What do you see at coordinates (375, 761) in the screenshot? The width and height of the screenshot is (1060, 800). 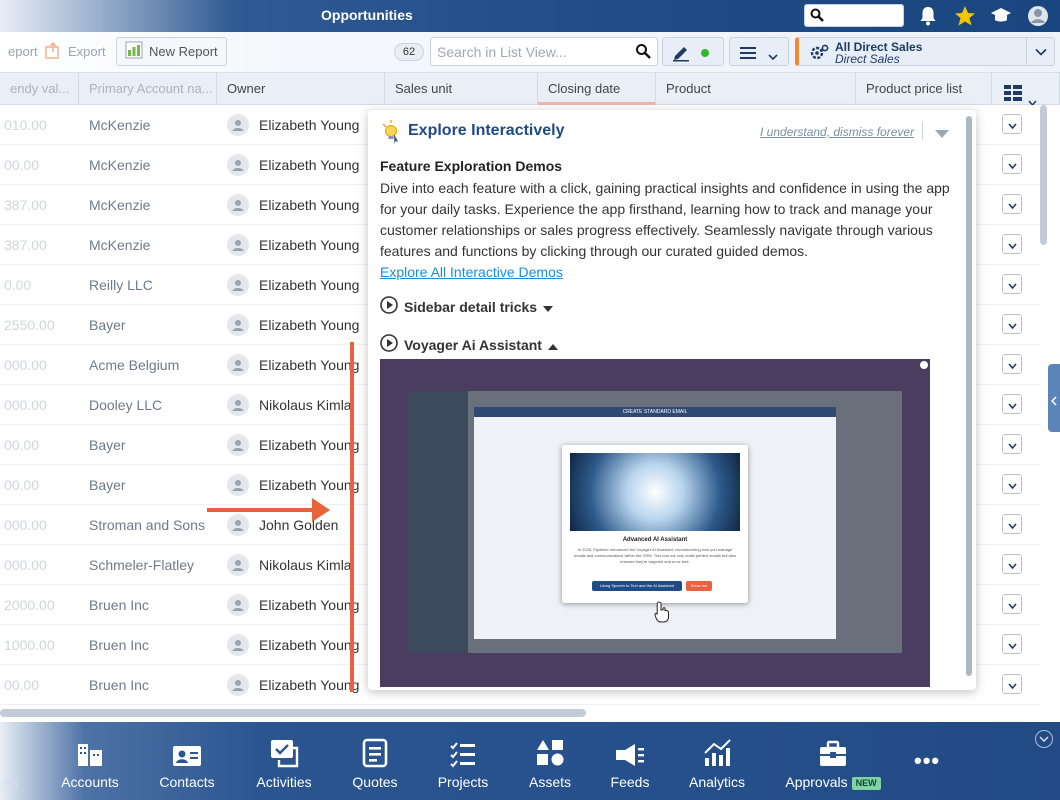 I see `nav-item-quotes: Quotes` at bounding box center [375, 761].